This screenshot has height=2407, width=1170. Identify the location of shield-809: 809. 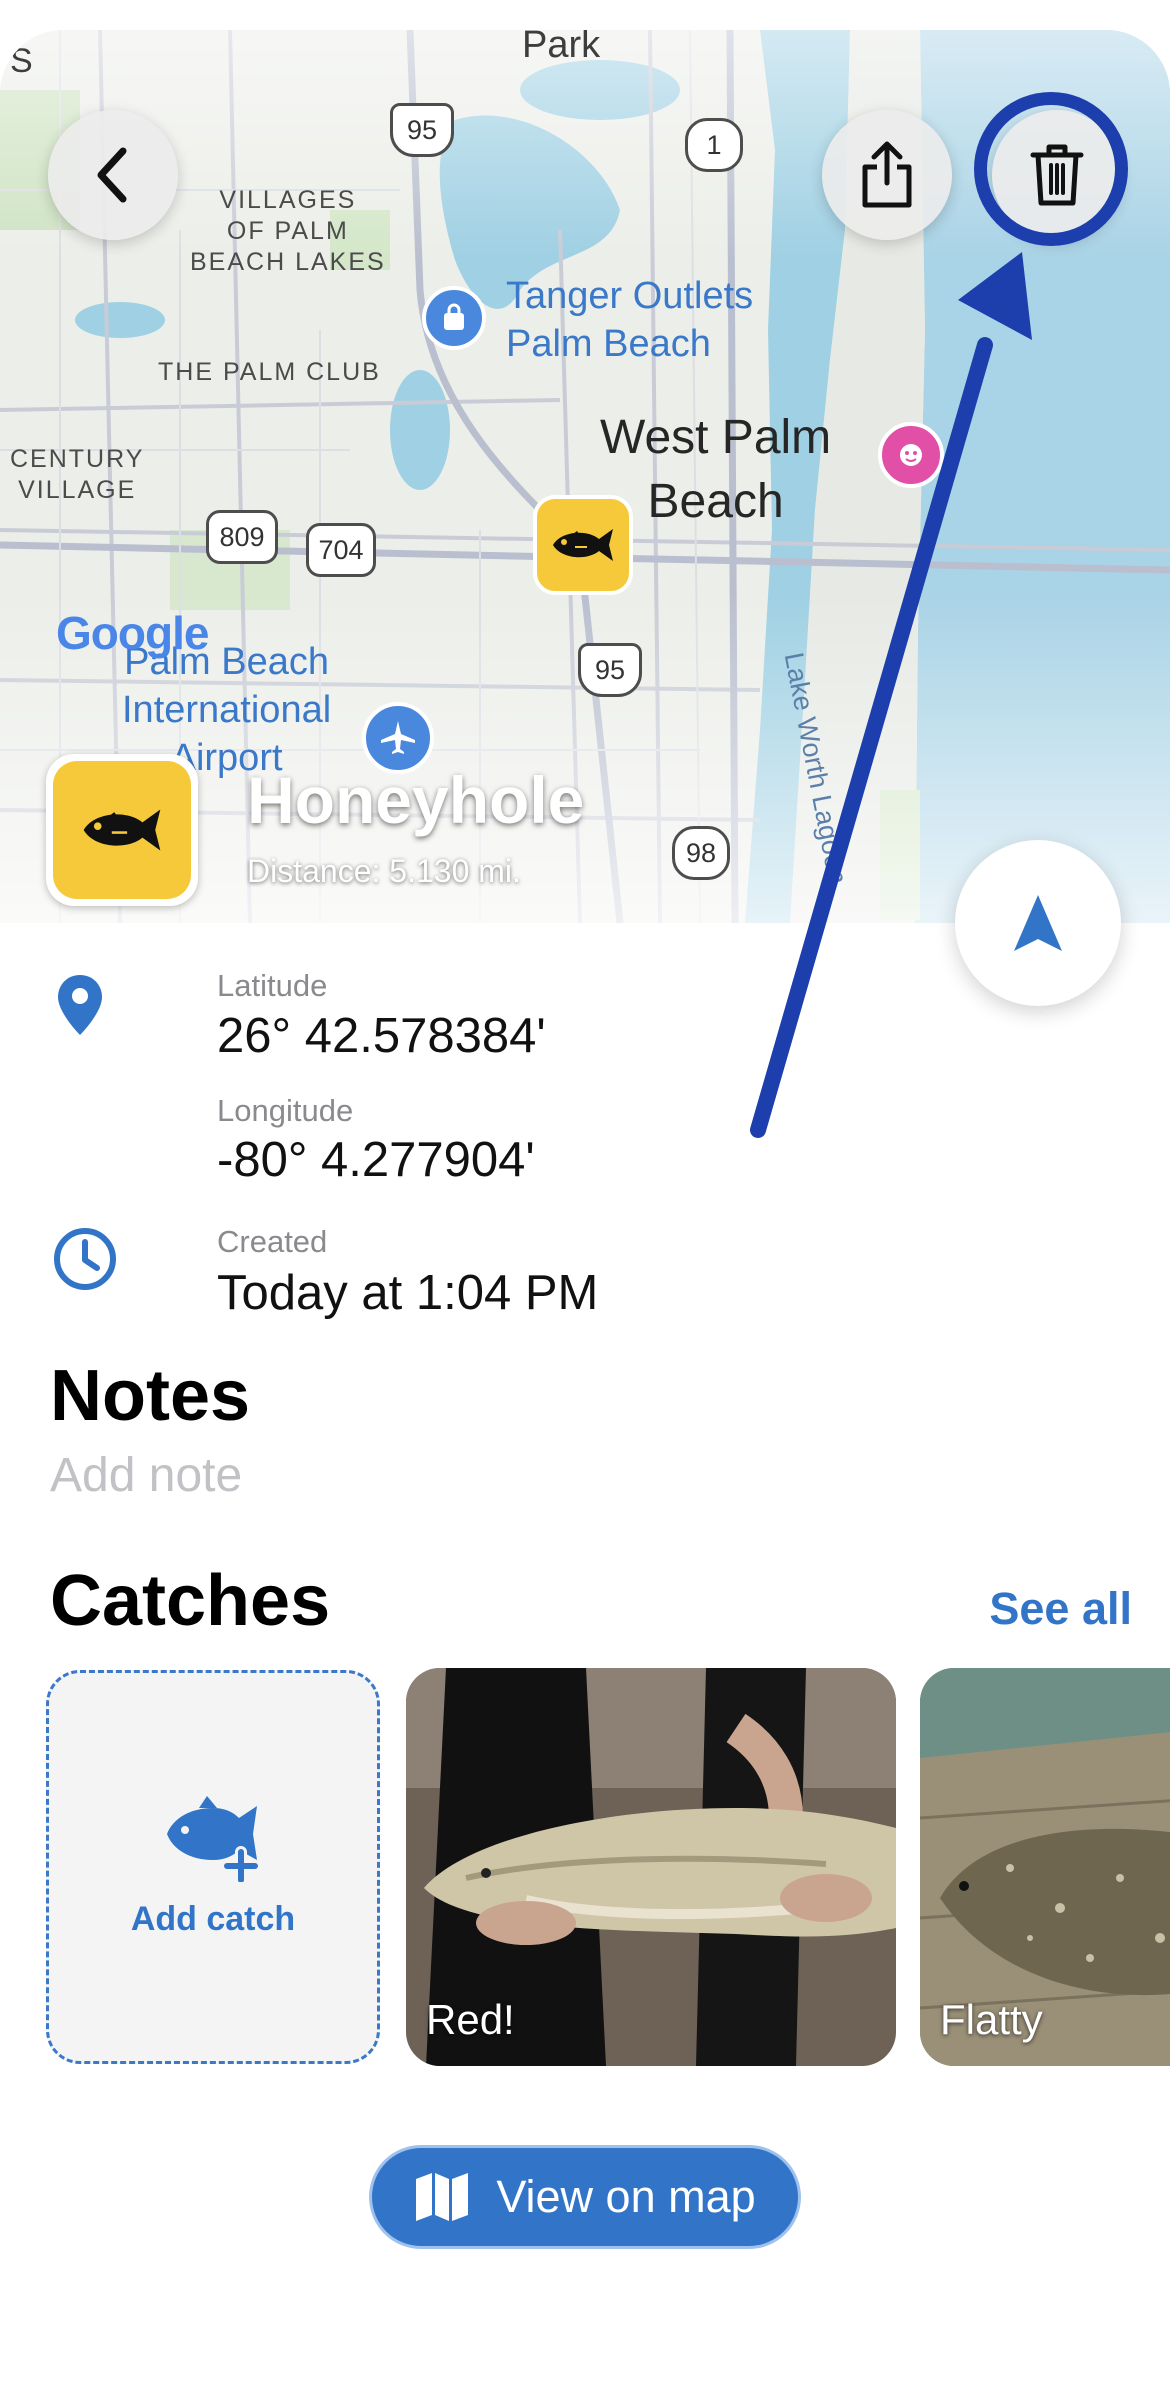
(242, 537).